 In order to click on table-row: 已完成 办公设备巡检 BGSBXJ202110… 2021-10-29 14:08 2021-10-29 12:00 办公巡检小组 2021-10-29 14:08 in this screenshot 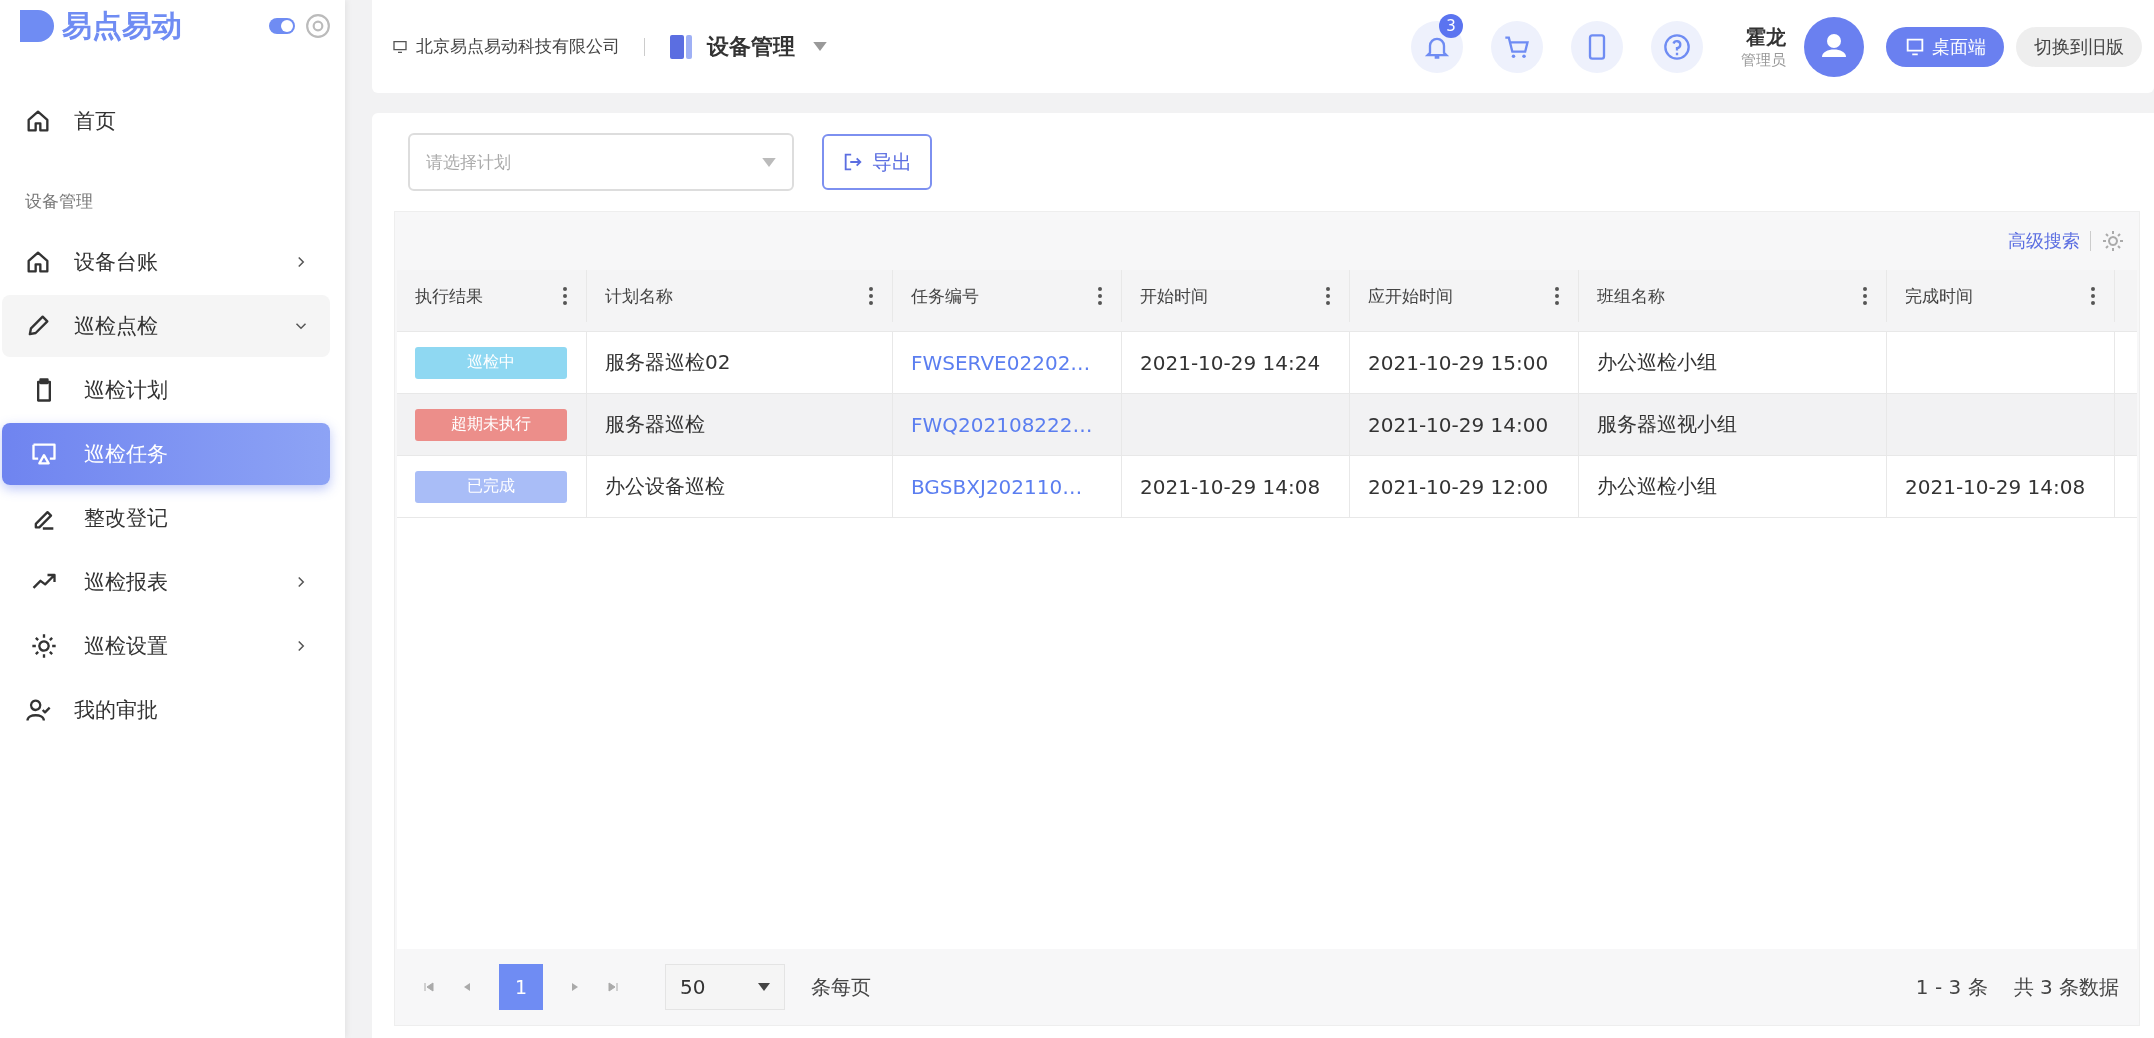, I will do `click(1267, 487)`.